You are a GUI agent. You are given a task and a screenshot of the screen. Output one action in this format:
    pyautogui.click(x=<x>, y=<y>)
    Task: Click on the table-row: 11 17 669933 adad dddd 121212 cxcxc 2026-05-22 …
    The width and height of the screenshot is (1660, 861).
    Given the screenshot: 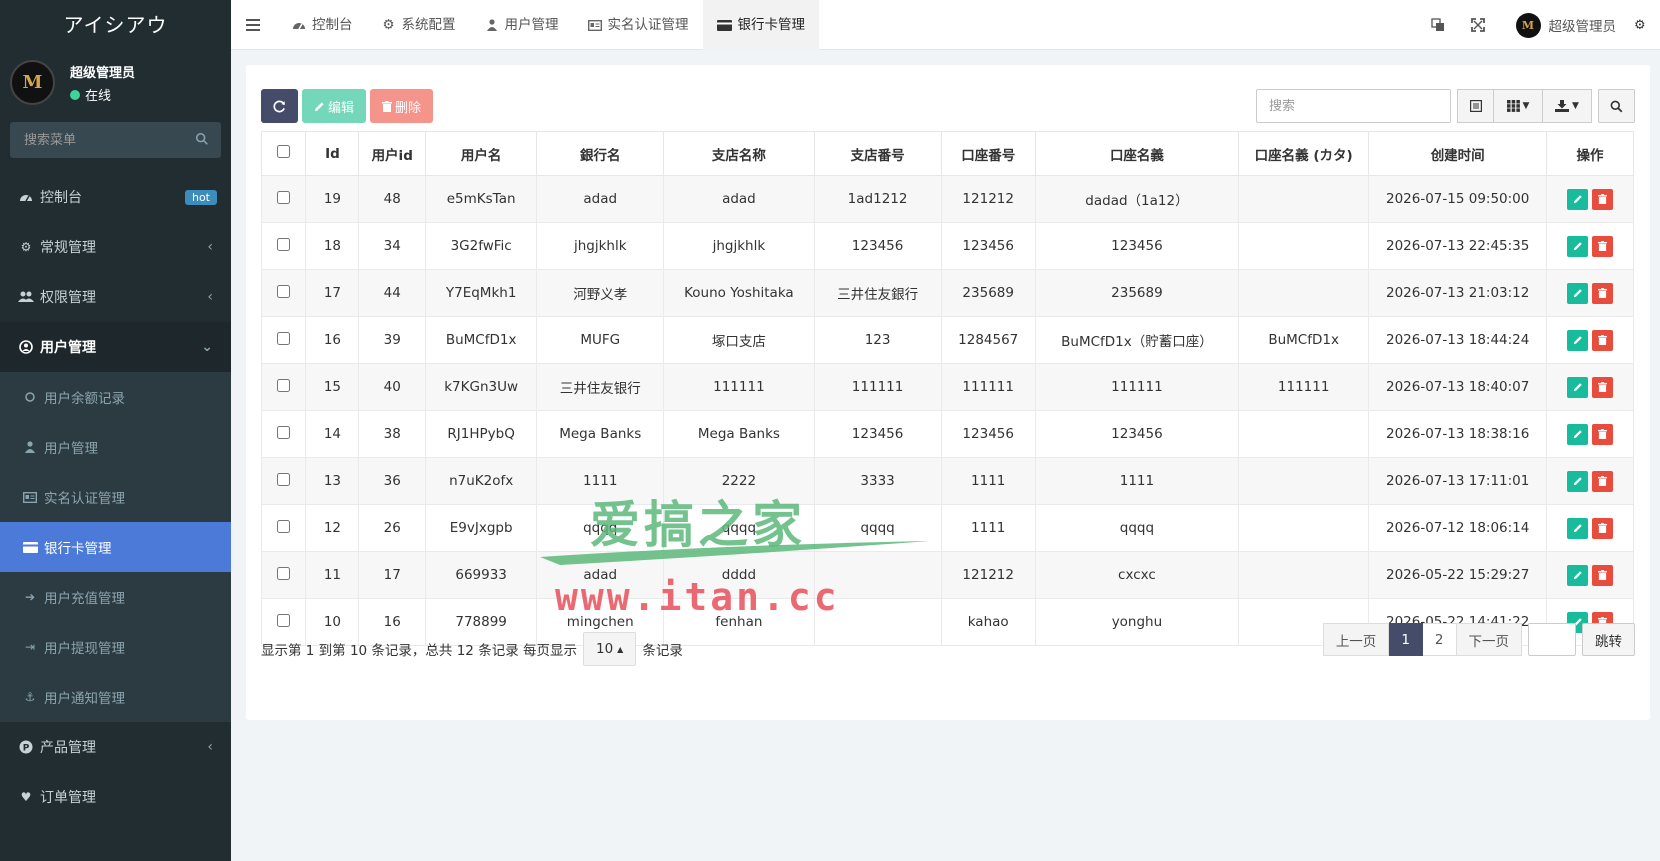 What is the action you would take?
    pyautogui.click(x=947, y=575)
    